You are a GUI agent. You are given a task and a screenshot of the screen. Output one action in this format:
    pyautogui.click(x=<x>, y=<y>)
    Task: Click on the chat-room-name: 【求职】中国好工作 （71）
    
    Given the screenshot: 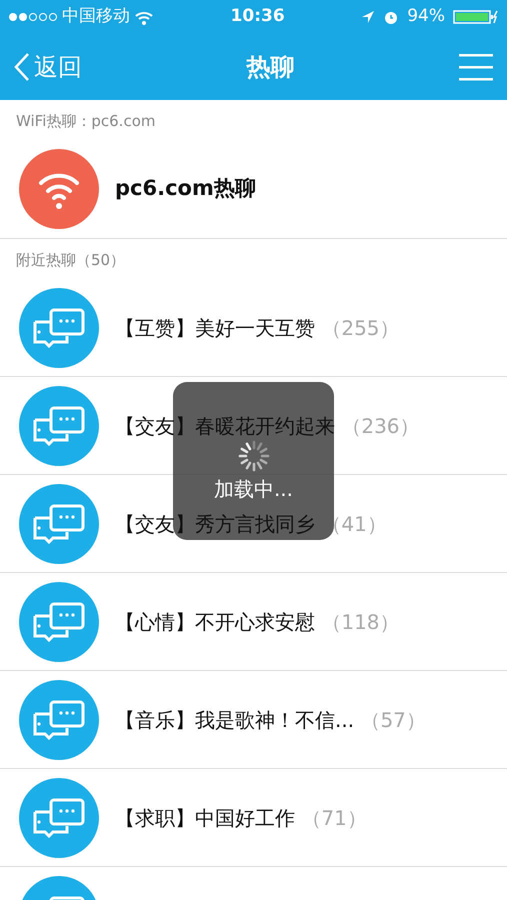 What is the action you would take?
    pyautogui.click(x=241, y=818)
    